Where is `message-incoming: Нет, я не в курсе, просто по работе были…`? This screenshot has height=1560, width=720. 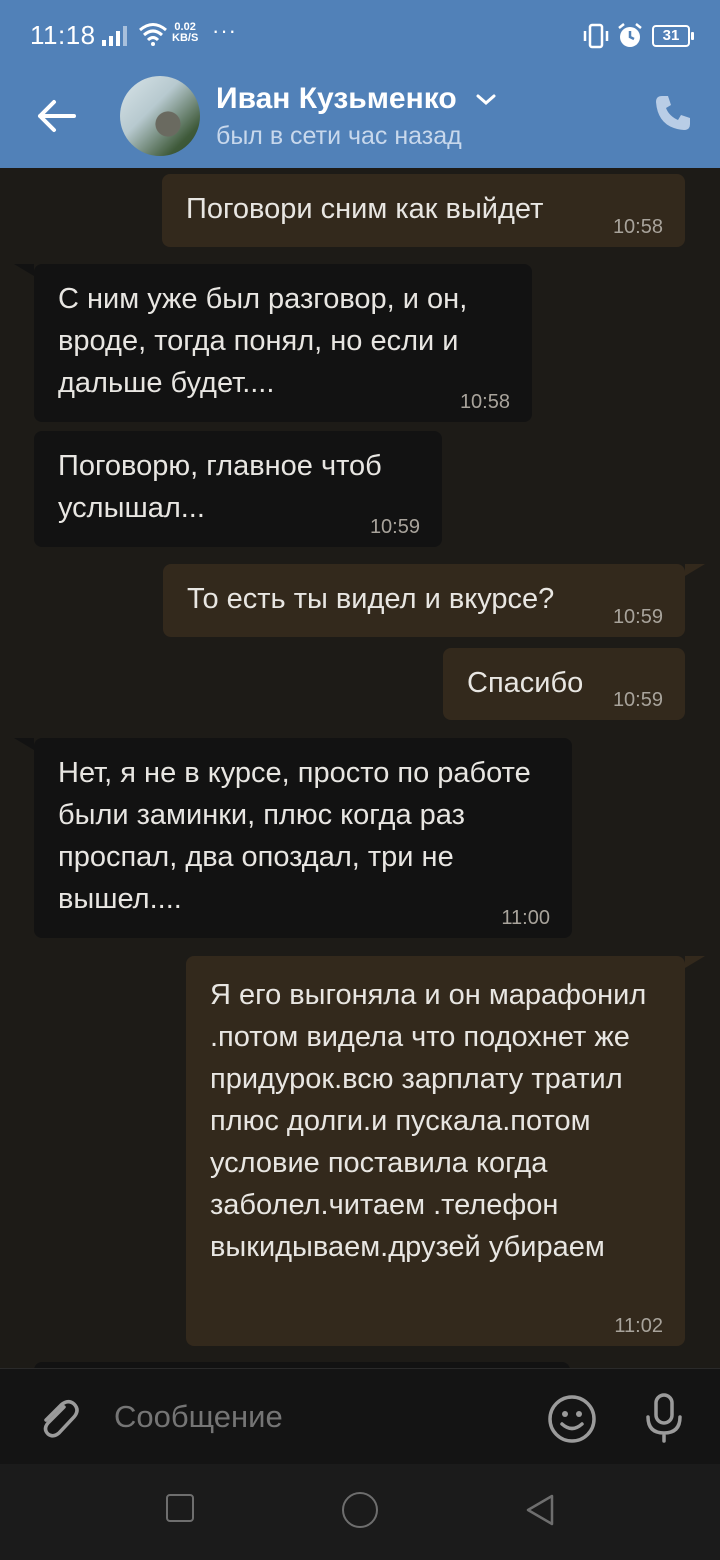
message-incoming: Нет, я не в курсе, просто по работе были… is located at coordinates (303, 838).